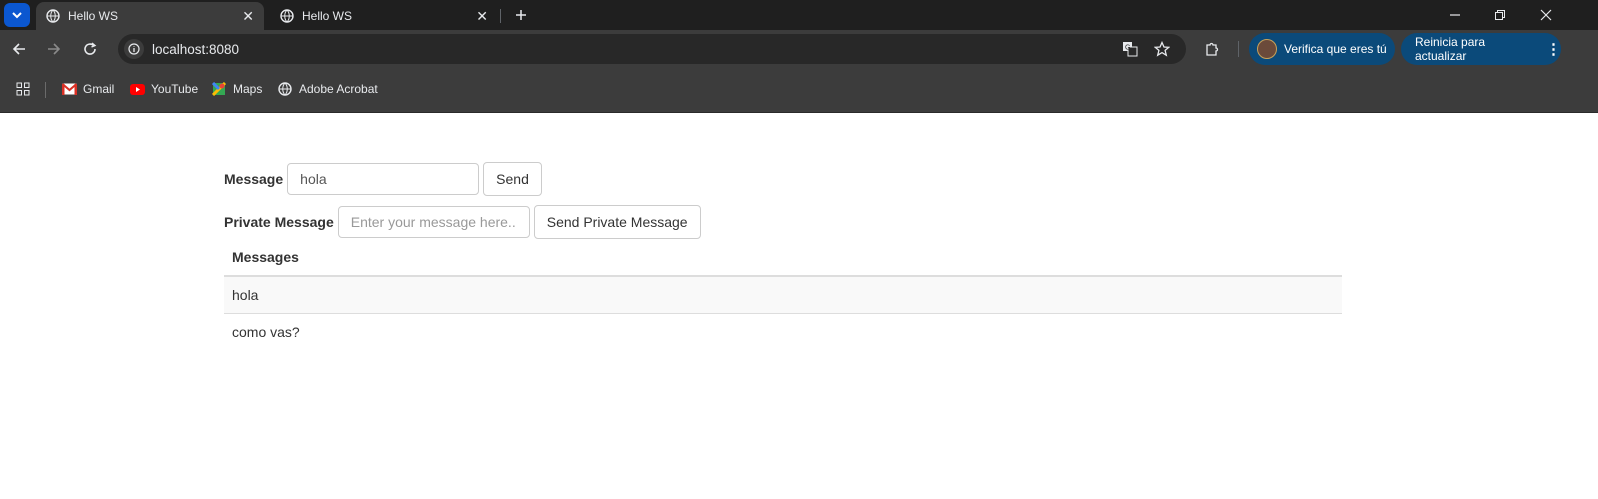  Describe the element at coordinates (45, 90) in the screenshot. I see `bookmarks-divider` at that location.